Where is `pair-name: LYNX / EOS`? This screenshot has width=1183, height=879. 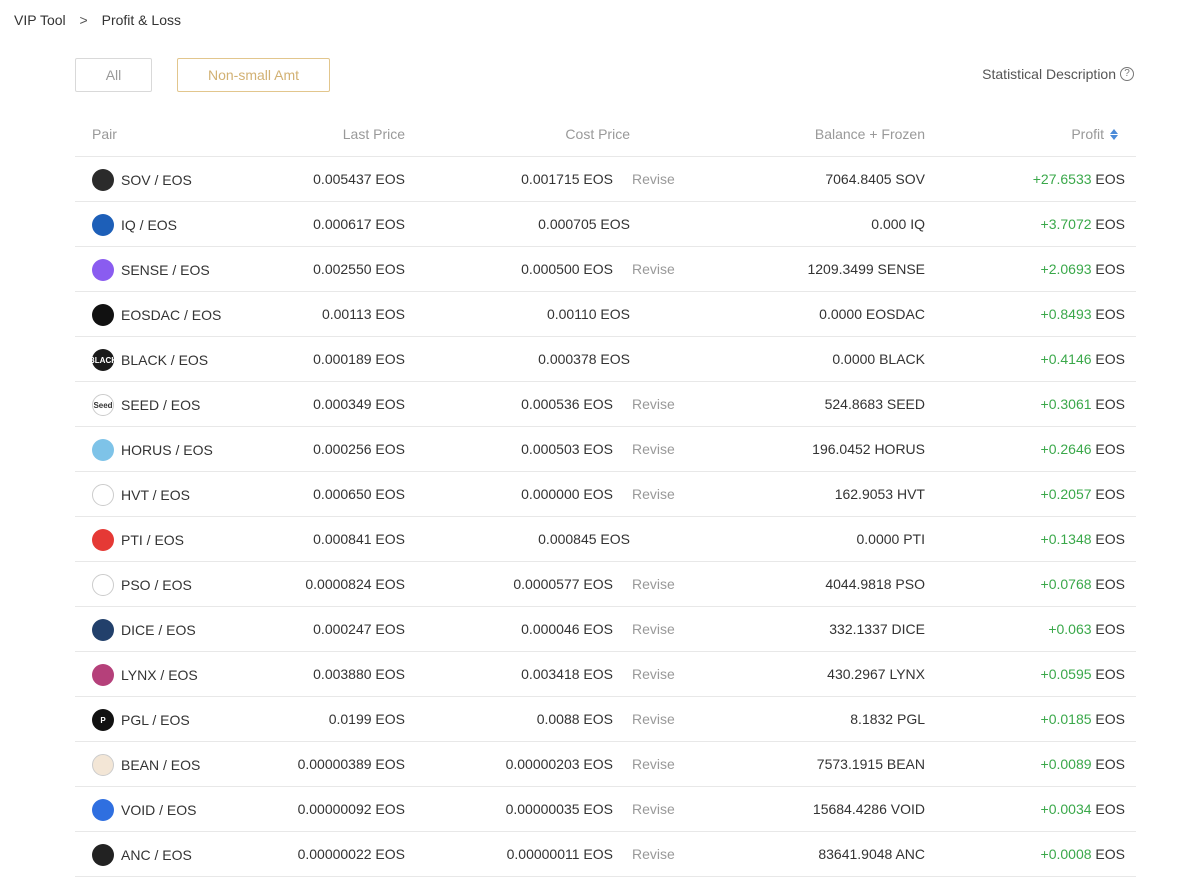
pair-name: LYNX / EOS is located at coordinates (159, 675).